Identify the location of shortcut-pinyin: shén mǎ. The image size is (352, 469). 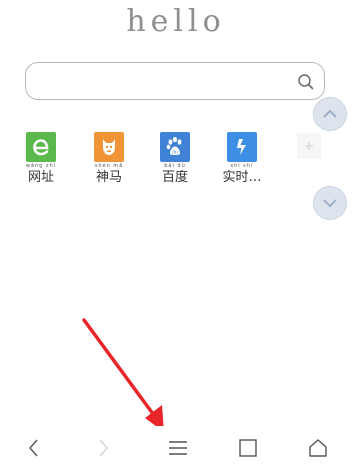
(109, 166).